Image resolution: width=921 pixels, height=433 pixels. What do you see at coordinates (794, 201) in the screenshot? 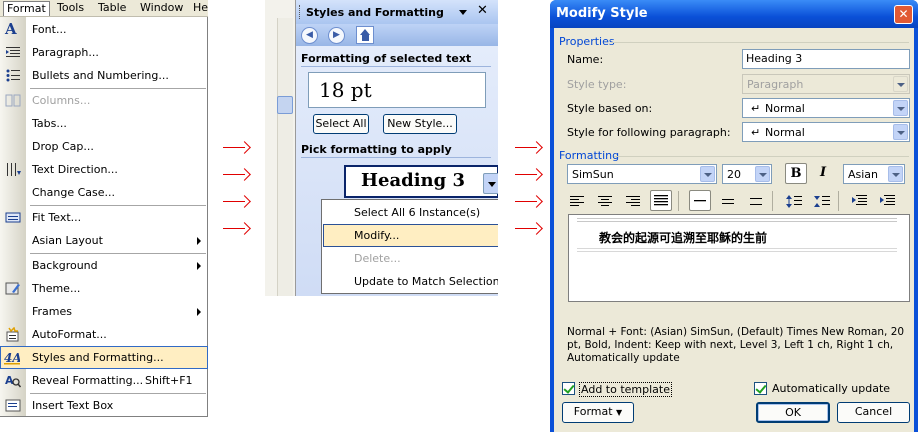
I see `space-before-increase-icon` at bounding box center [794, 201].